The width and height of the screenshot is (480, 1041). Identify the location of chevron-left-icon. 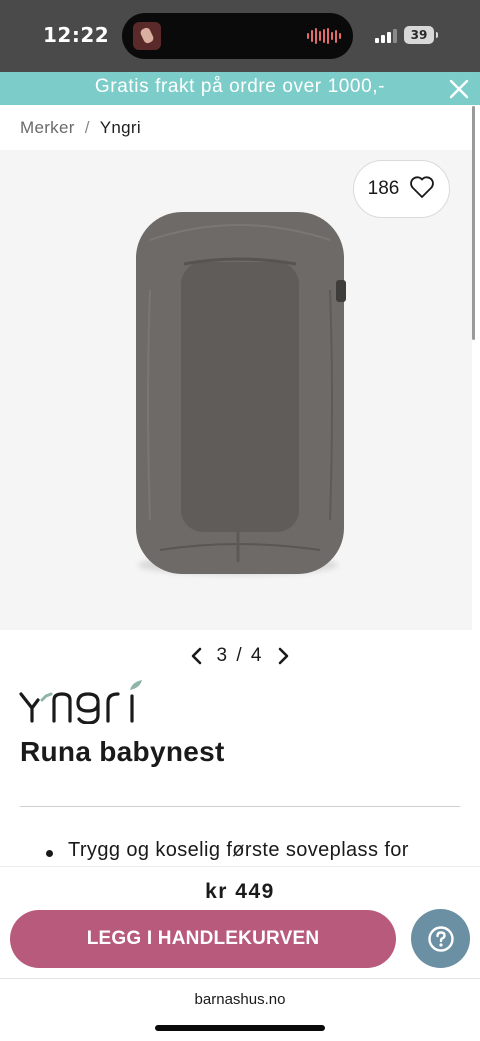
(197, 656).